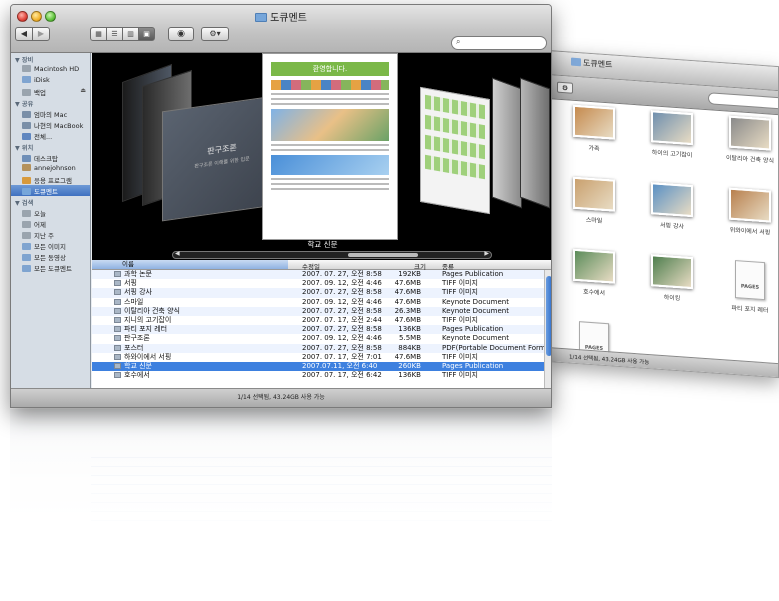 Image resolution: width=779 pixels, height=601 pixels. I want to click on sidebar-item: 모든 동영상, so click(50, 256).